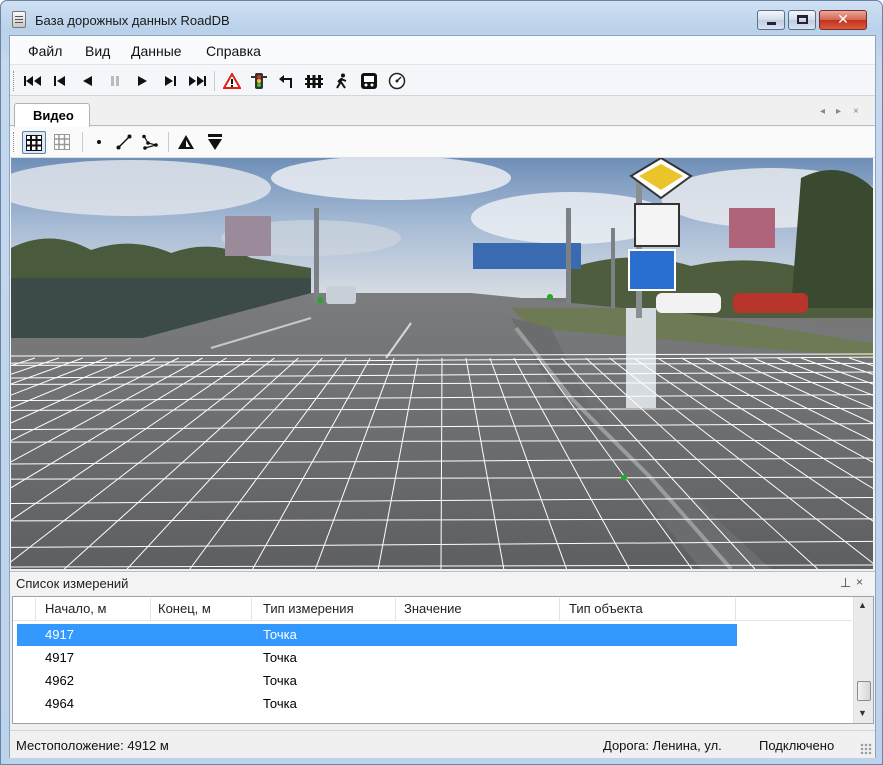  What do you see at coordinates (856, 111) in the screenshot?
I see `tab-close-icon: ×` at bounding box center [856, 111].